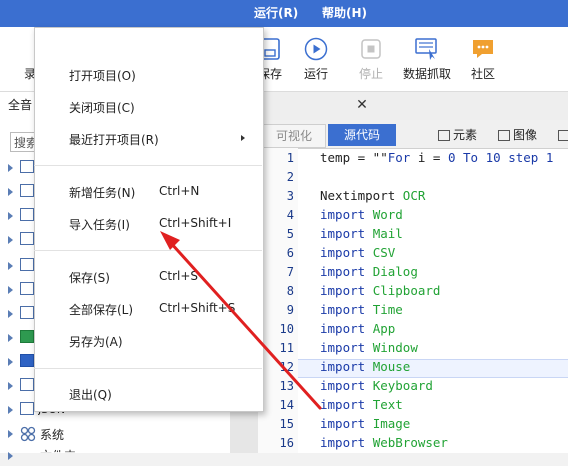 The width and height of the screenshot is (568, 466). What do you see at coordinates (391, 423) in the screenshot?
I see `code-module: Image` at bounding box center [391, 423].